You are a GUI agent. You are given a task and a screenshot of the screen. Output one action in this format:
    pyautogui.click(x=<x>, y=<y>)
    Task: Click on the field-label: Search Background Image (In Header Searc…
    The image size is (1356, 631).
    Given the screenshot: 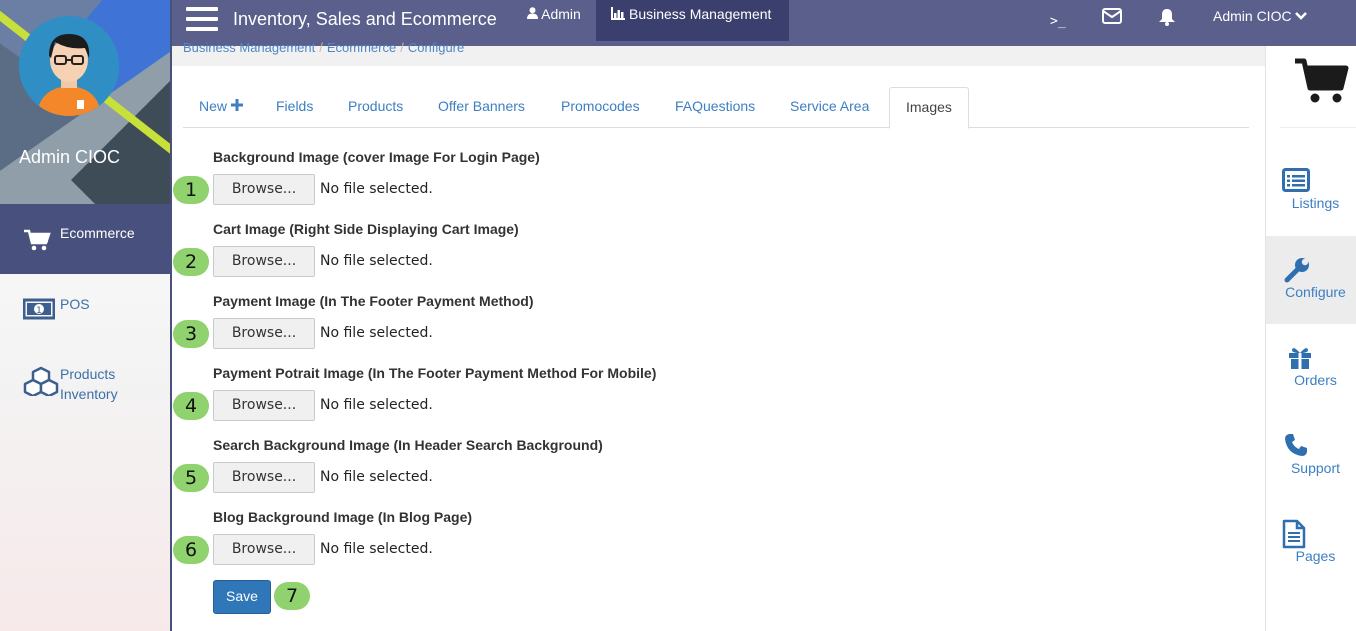 What is the action you would take?
    pyautogui.click(x=408, y=445)
    